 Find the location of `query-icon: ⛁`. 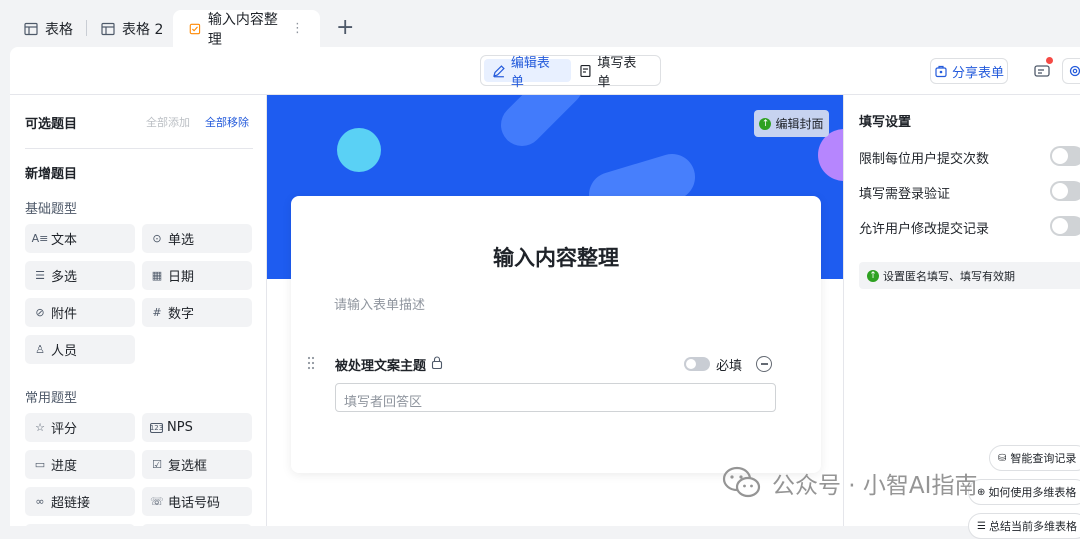

query-icon: ⛁ is located at coordinates (1002, 458).